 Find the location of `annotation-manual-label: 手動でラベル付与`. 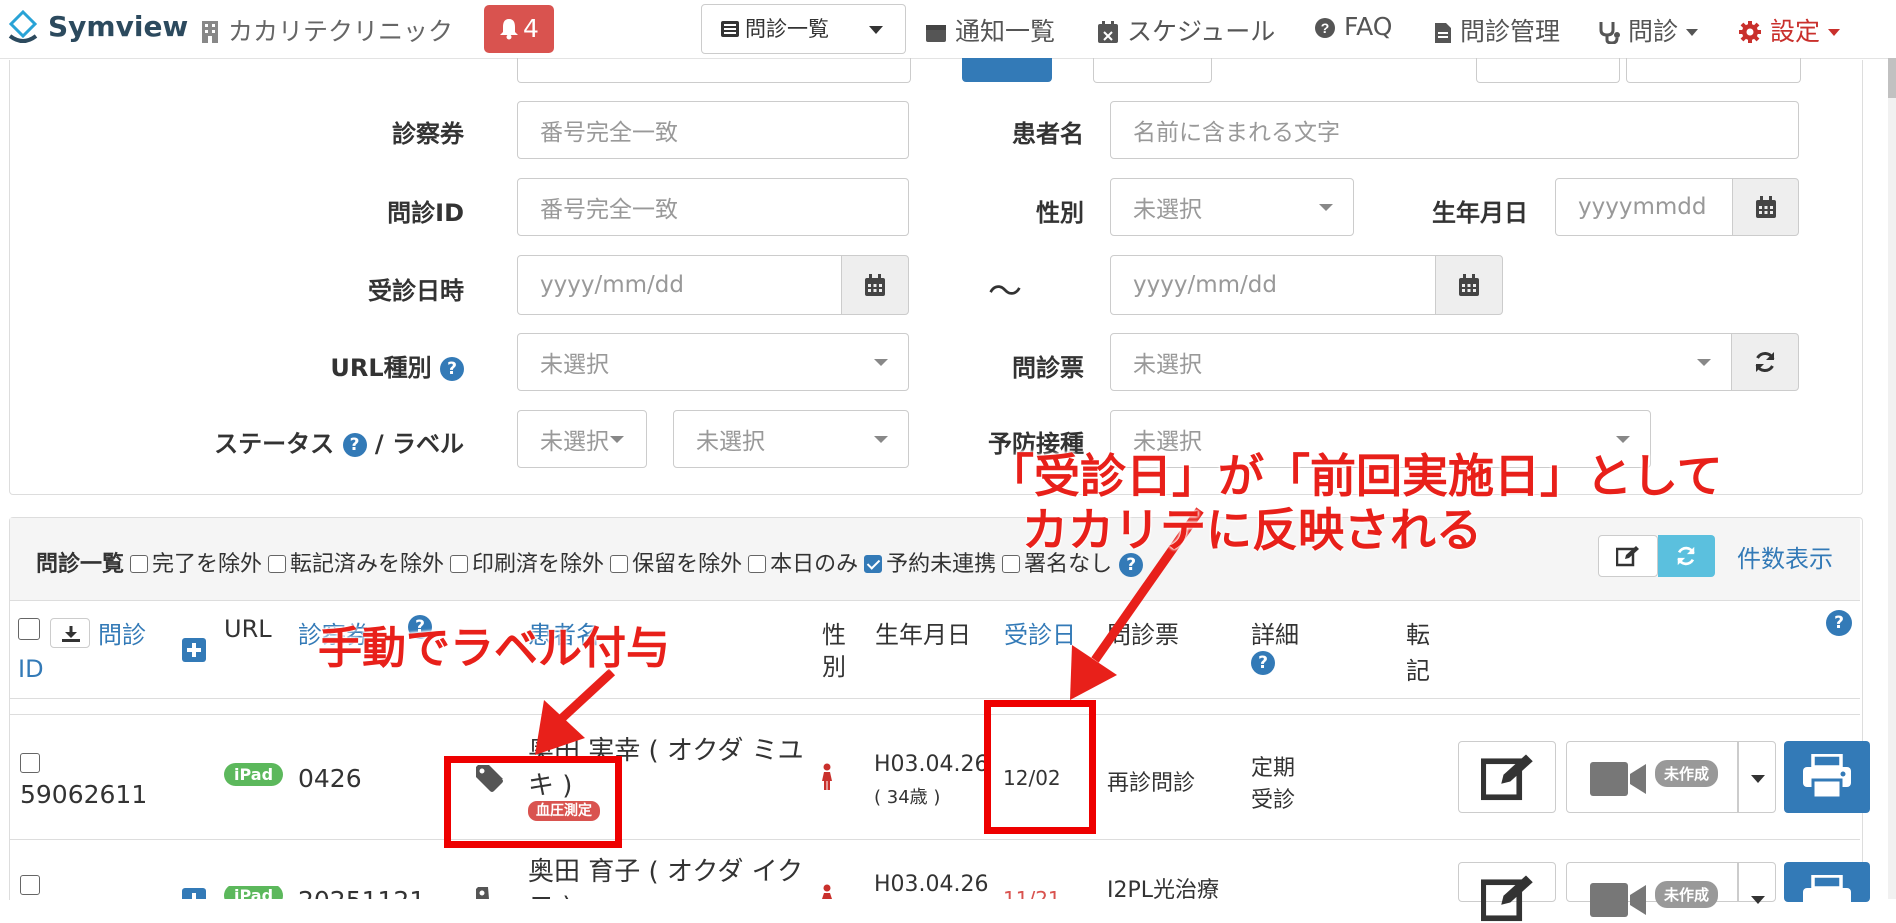

annotation-manual-label: 手動でラベル付与 is located at coordinates (494, 648).